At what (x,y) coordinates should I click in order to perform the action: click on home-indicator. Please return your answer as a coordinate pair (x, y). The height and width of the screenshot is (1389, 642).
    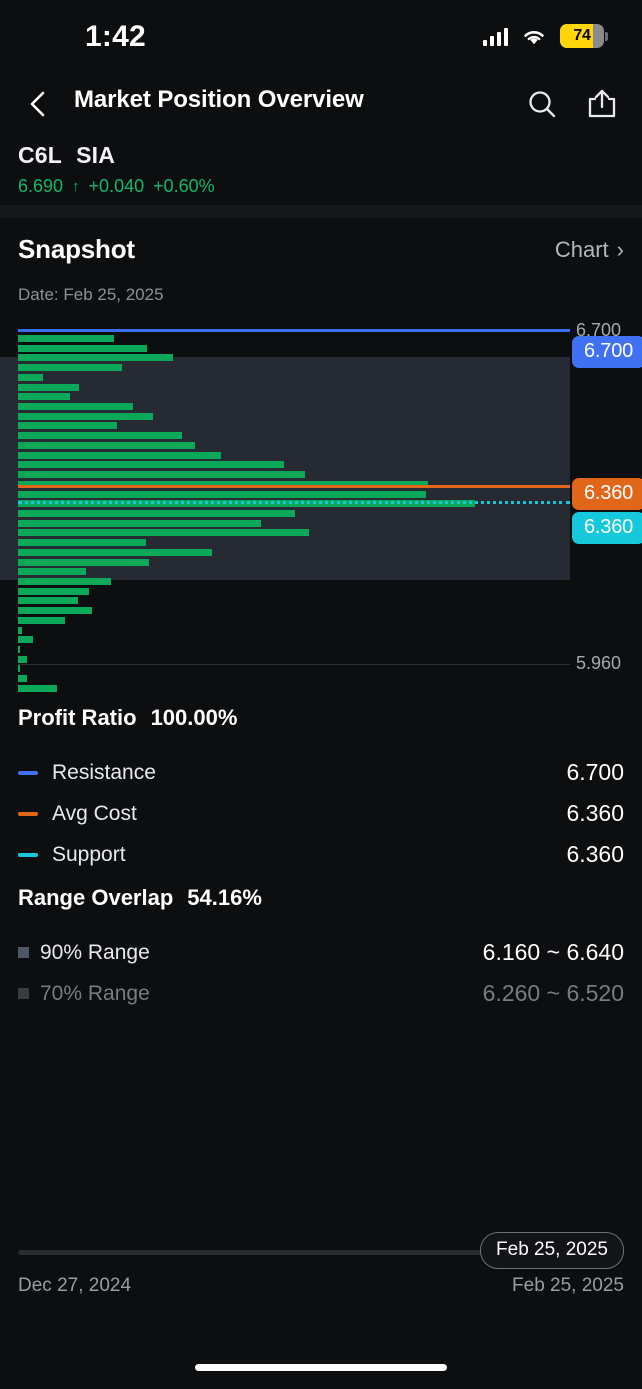
    Looking at the image, I should click on (321, 1367).